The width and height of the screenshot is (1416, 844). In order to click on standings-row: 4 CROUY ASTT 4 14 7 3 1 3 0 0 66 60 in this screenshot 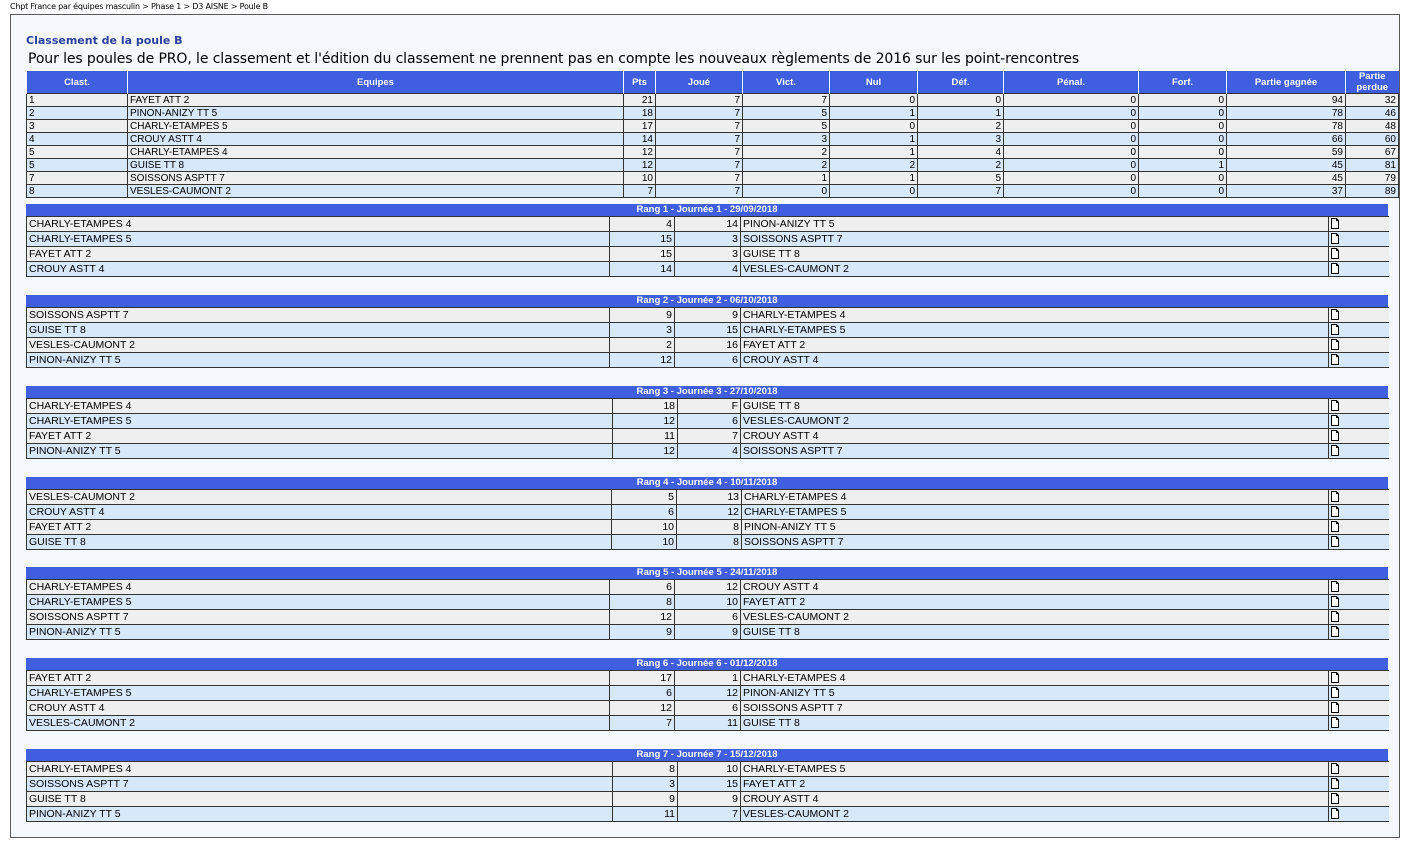, I will do `click(712, 139)`.